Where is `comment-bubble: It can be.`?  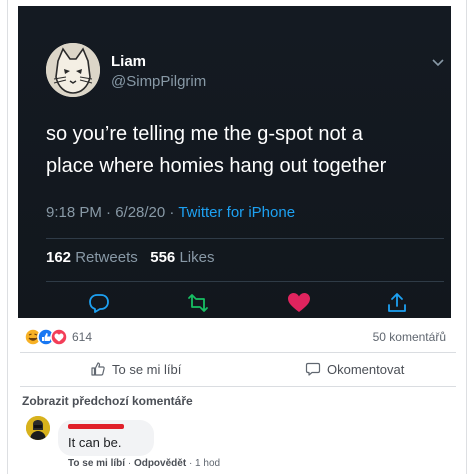
comment-bubble: It can be. is located at coordinates (106, 438).